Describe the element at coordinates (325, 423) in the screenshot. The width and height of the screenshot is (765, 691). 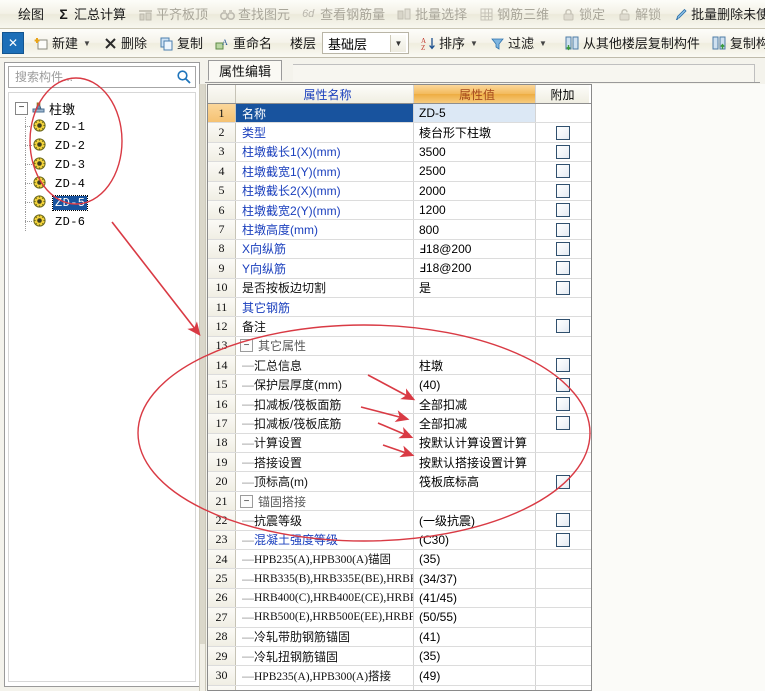
I see `property-name-cell: — 扣减板/筏板底筋` at that location.